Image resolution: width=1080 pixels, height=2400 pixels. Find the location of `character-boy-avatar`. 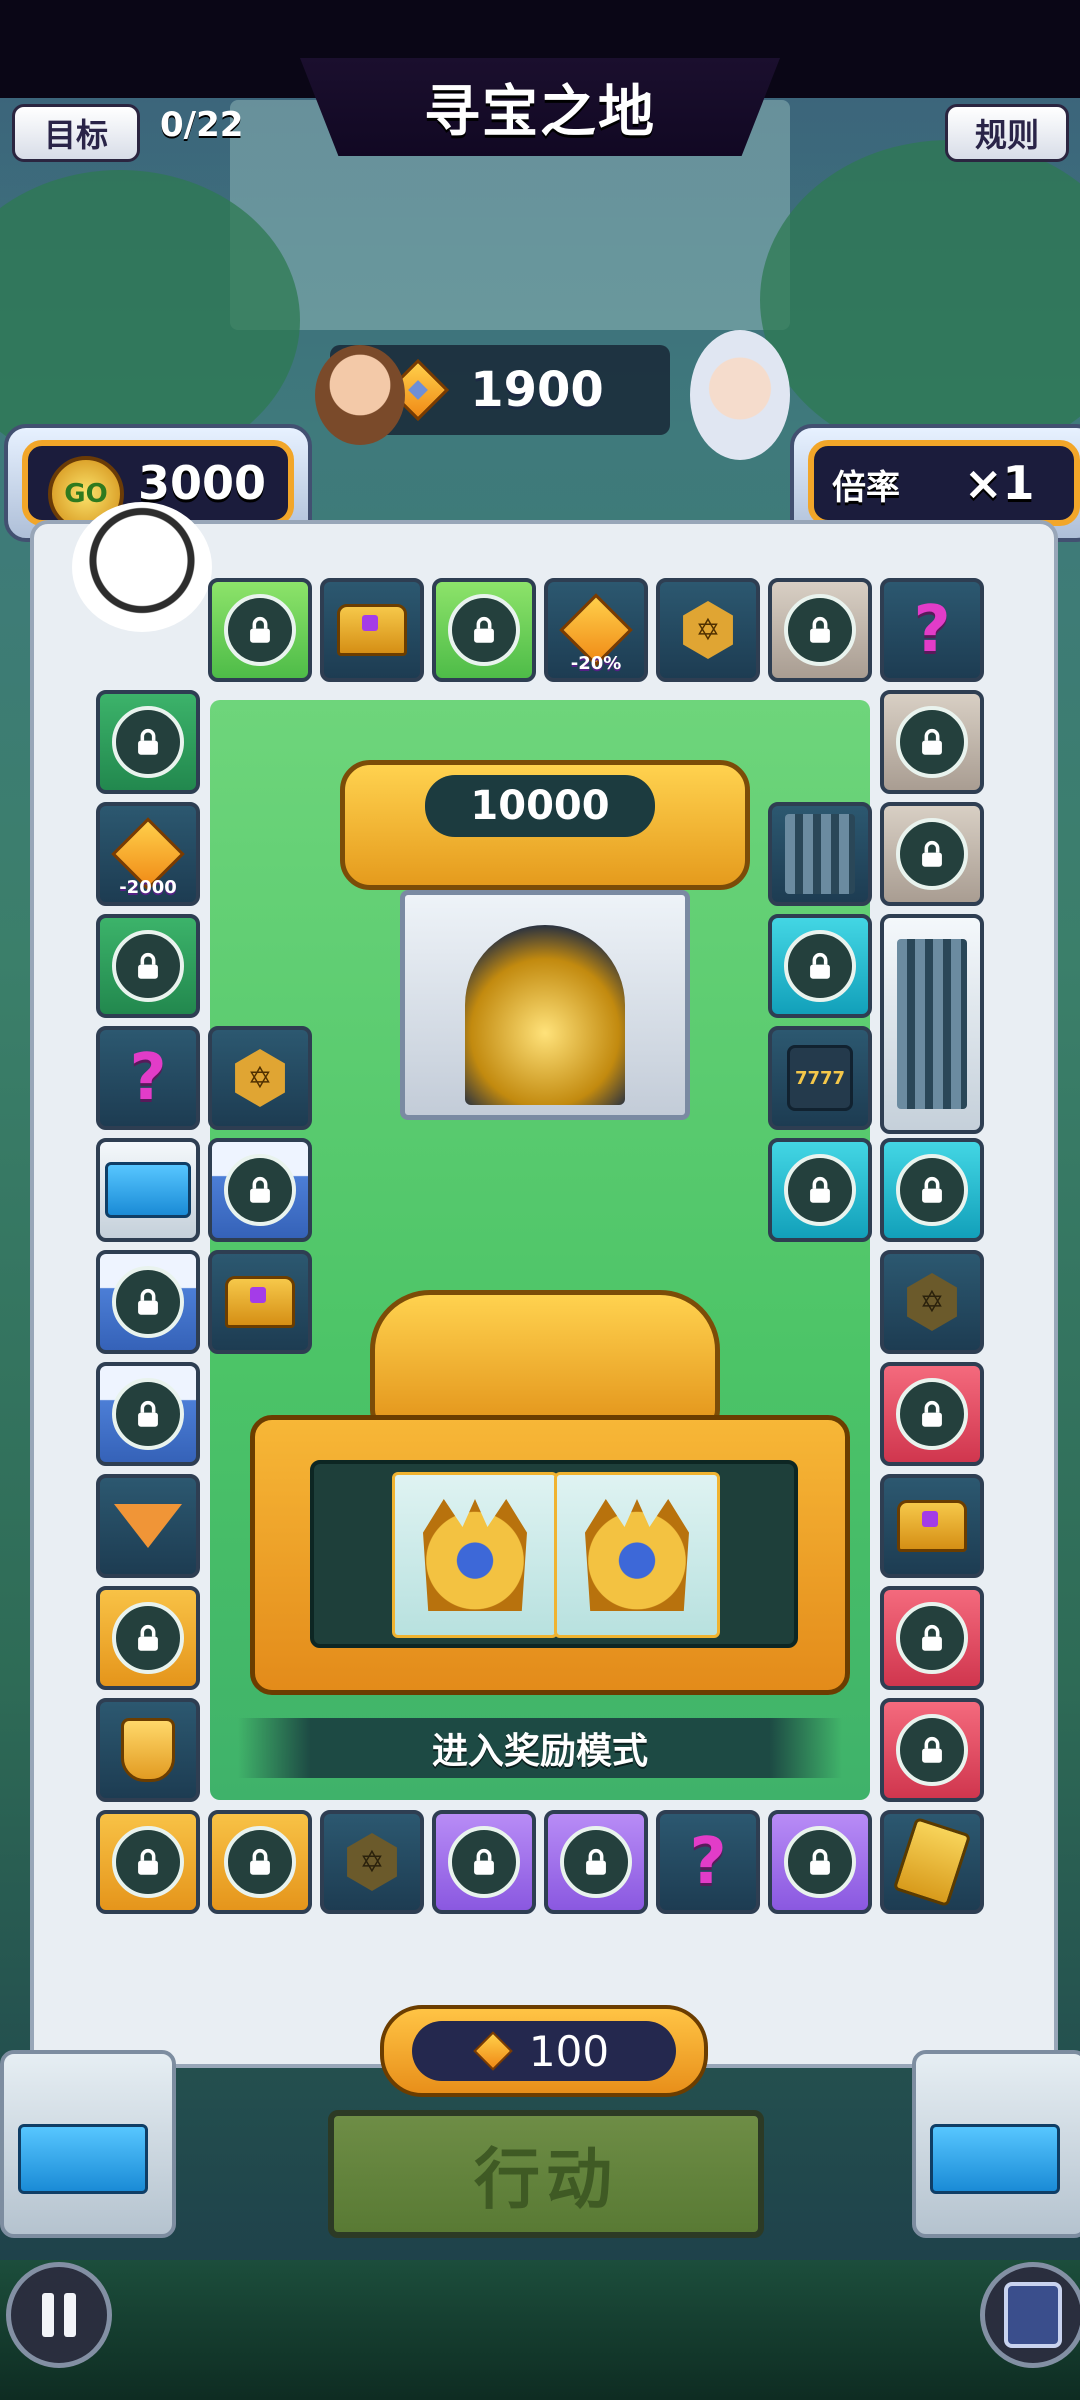

character-boy-avatar is located at coordinates (360, 395).